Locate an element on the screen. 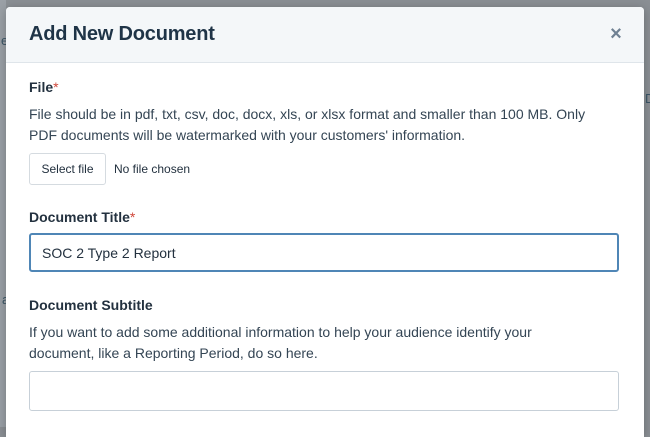 Image resolution: width=650 pixels, height=437 pixels. document-title-input is located at coordinates (324, 252).